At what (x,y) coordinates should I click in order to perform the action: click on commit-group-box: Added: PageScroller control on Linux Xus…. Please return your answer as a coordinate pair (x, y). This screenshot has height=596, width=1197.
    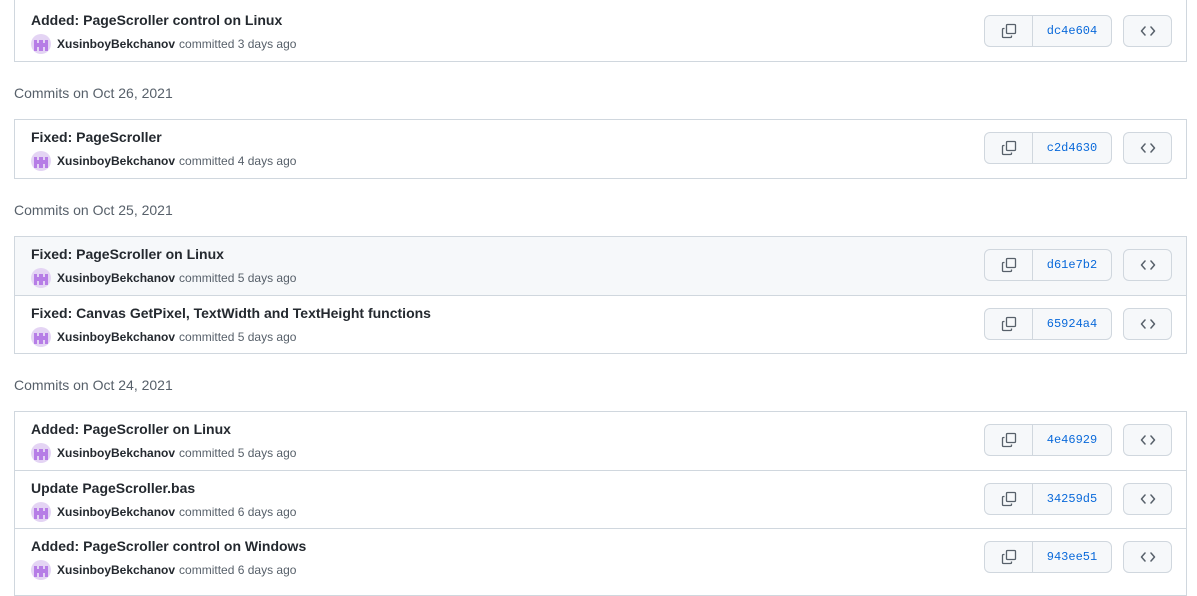
    Looking at the image, I should click on (600, 31).